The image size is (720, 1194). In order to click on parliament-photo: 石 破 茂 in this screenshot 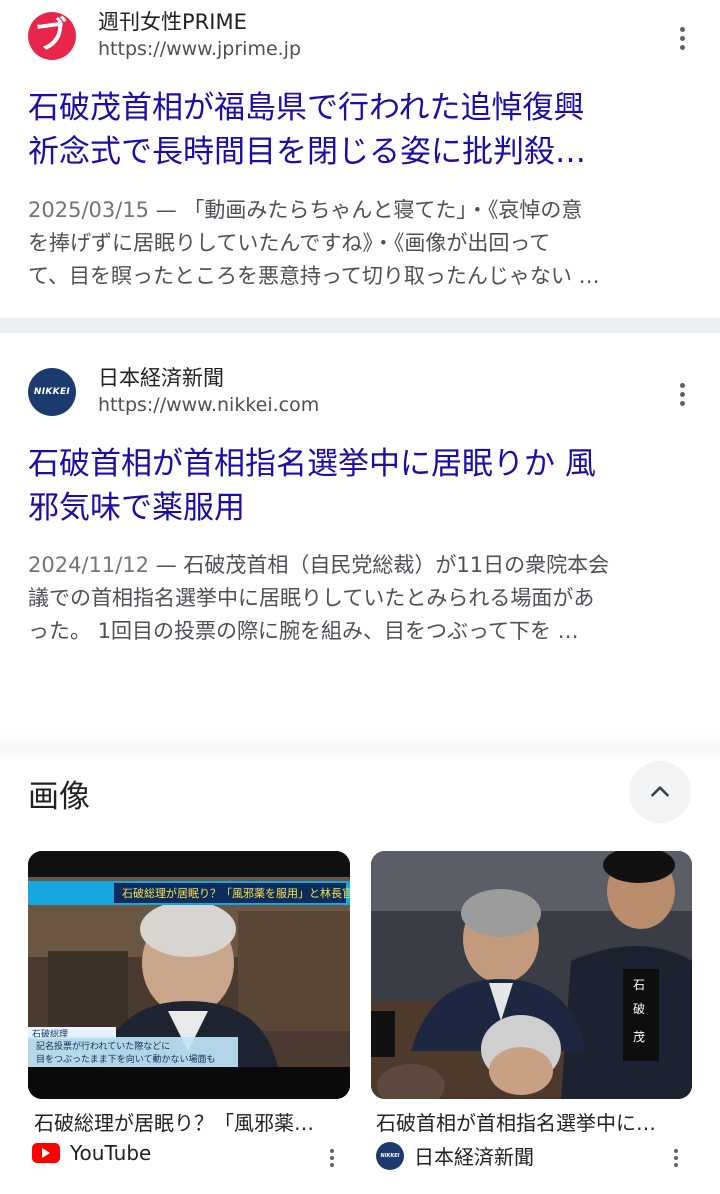, I will do `click(531, 975)`.